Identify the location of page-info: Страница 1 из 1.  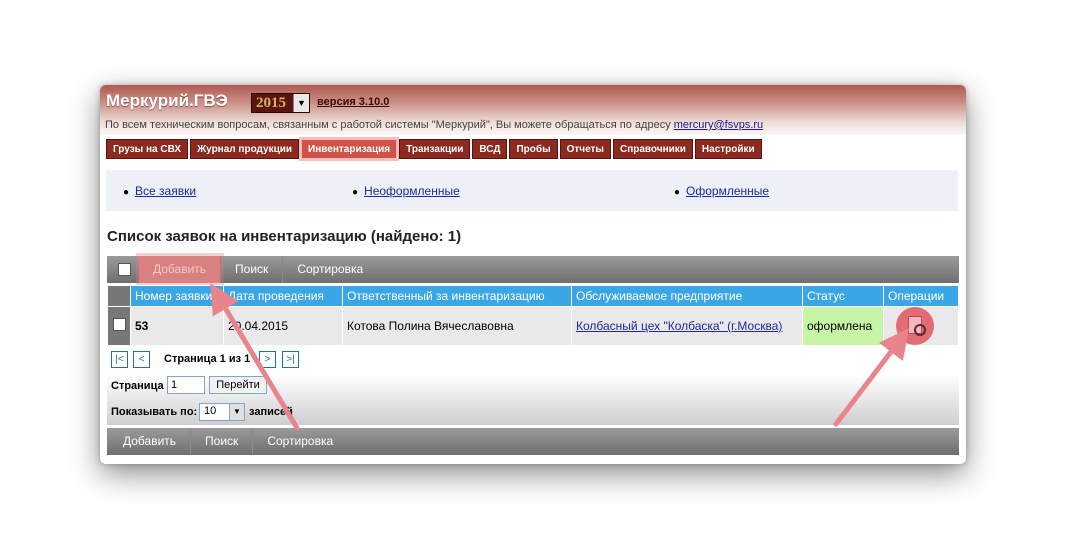
(207, 359).